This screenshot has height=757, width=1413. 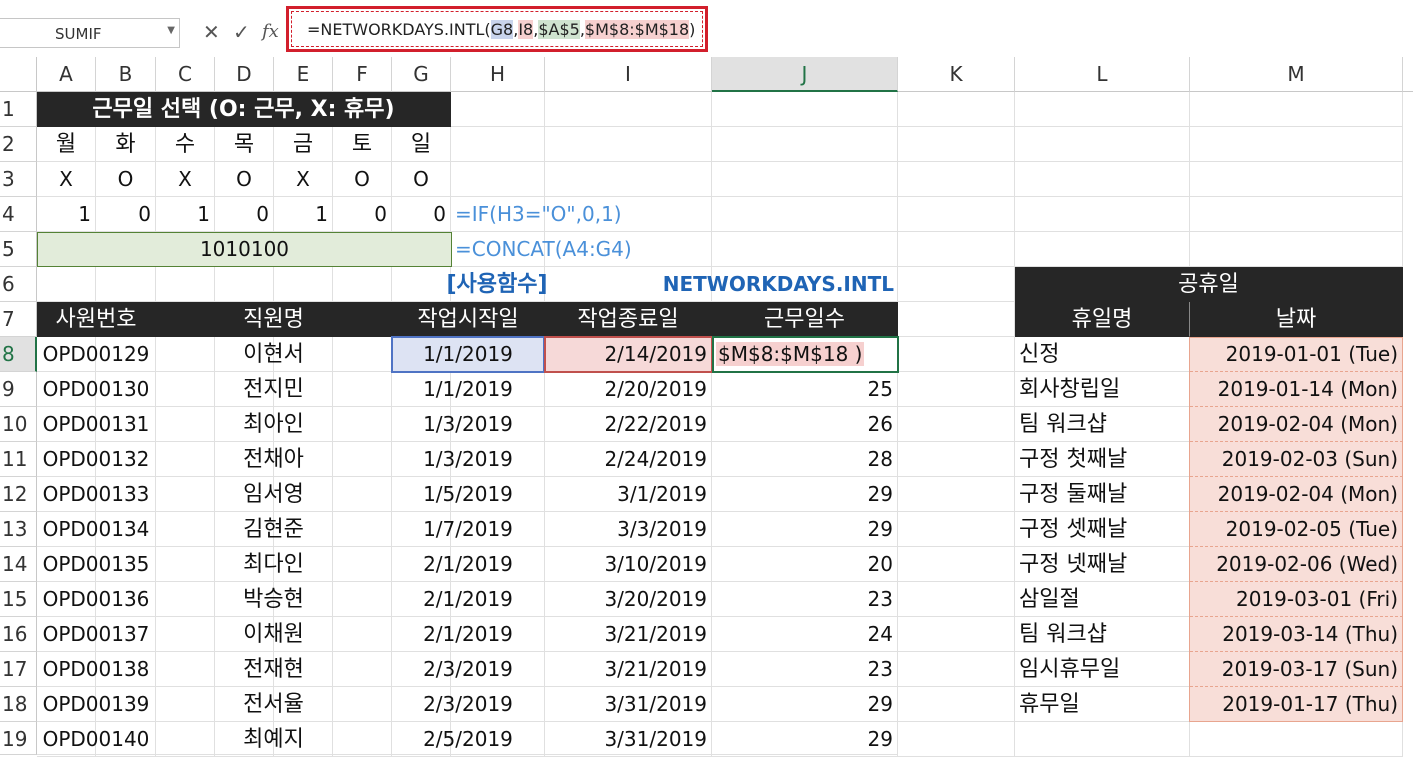 What do you see at coordinates (66, 214) in the screenshot?
I see `weekend-bit-cell: 1` at bounding box center [66, 214].